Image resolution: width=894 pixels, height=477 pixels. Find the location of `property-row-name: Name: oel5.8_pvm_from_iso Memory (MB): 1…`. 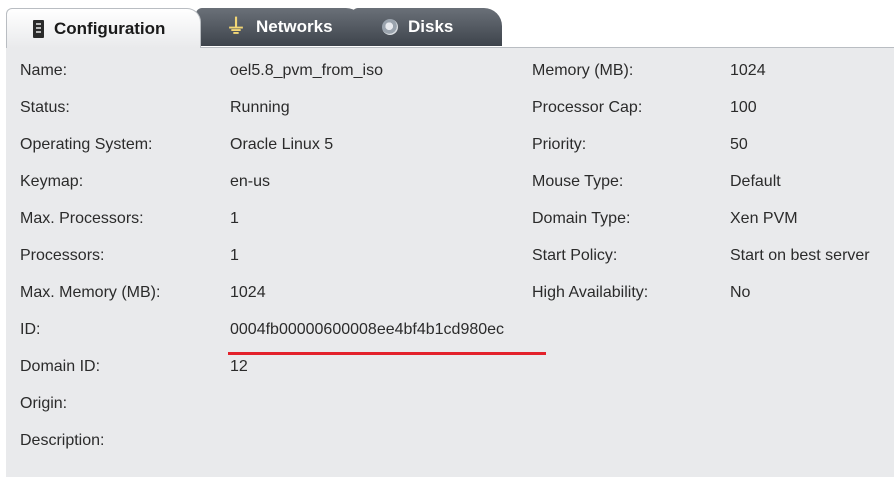

property-row-name: Name: oel5.8_pvm_from_iso Memory (MB): 1… is located at coordinates (450, 79).